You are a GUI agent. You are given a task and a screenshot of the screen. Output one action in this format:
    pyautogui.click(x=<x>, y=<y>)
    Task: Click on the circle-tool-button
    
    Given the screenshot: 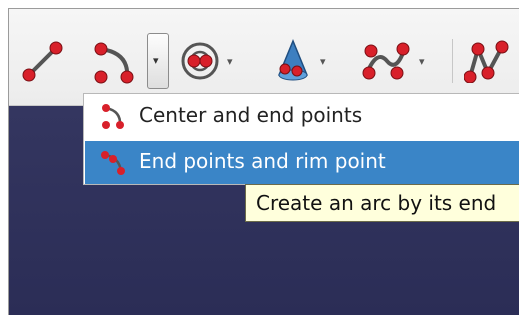 What is the action you would take?
    pyautogui.click(x=201, y=61)
    